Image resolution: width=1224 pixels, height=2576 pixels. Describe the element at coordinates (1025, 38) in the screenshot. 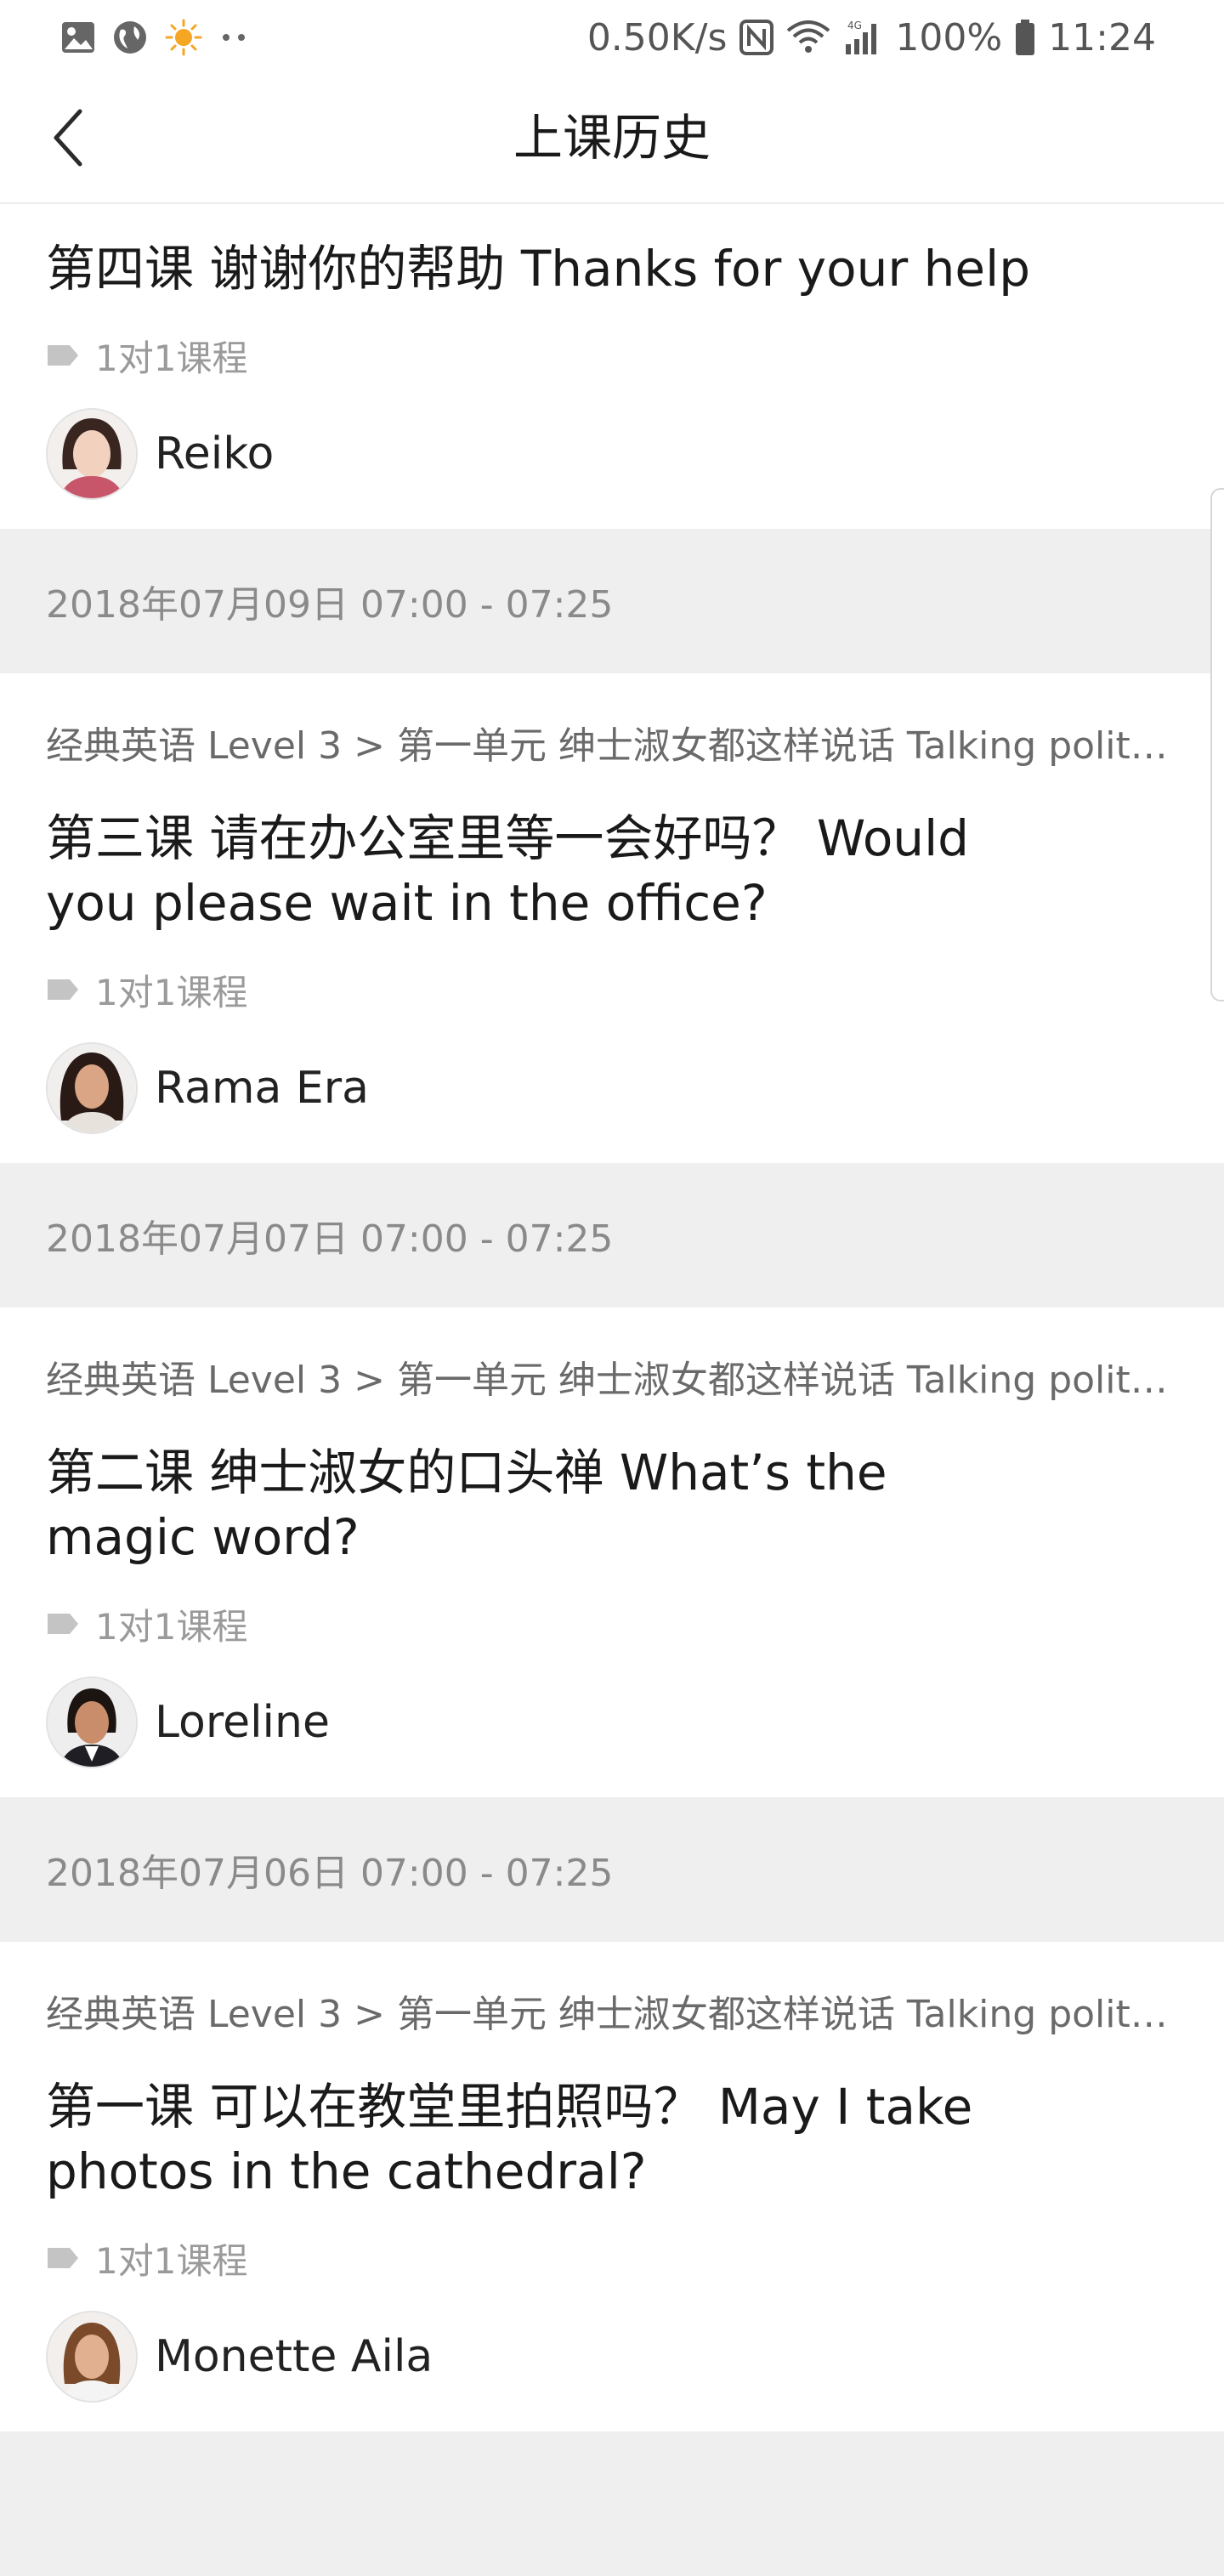

I see `battery-icon` at that location.